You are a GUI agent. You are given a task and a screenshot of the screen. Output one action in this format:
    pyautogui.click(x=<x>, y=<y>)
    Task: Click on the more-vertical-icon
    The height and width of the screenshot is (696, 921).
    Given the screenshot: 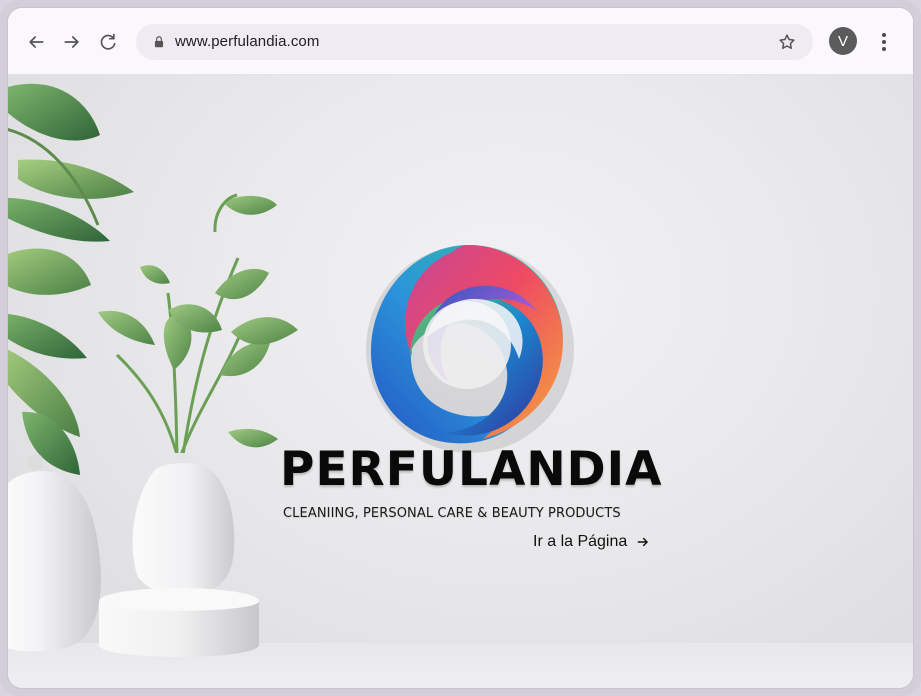 What is the action you would take?
    pyautogui.click(x=884, y=42)
    